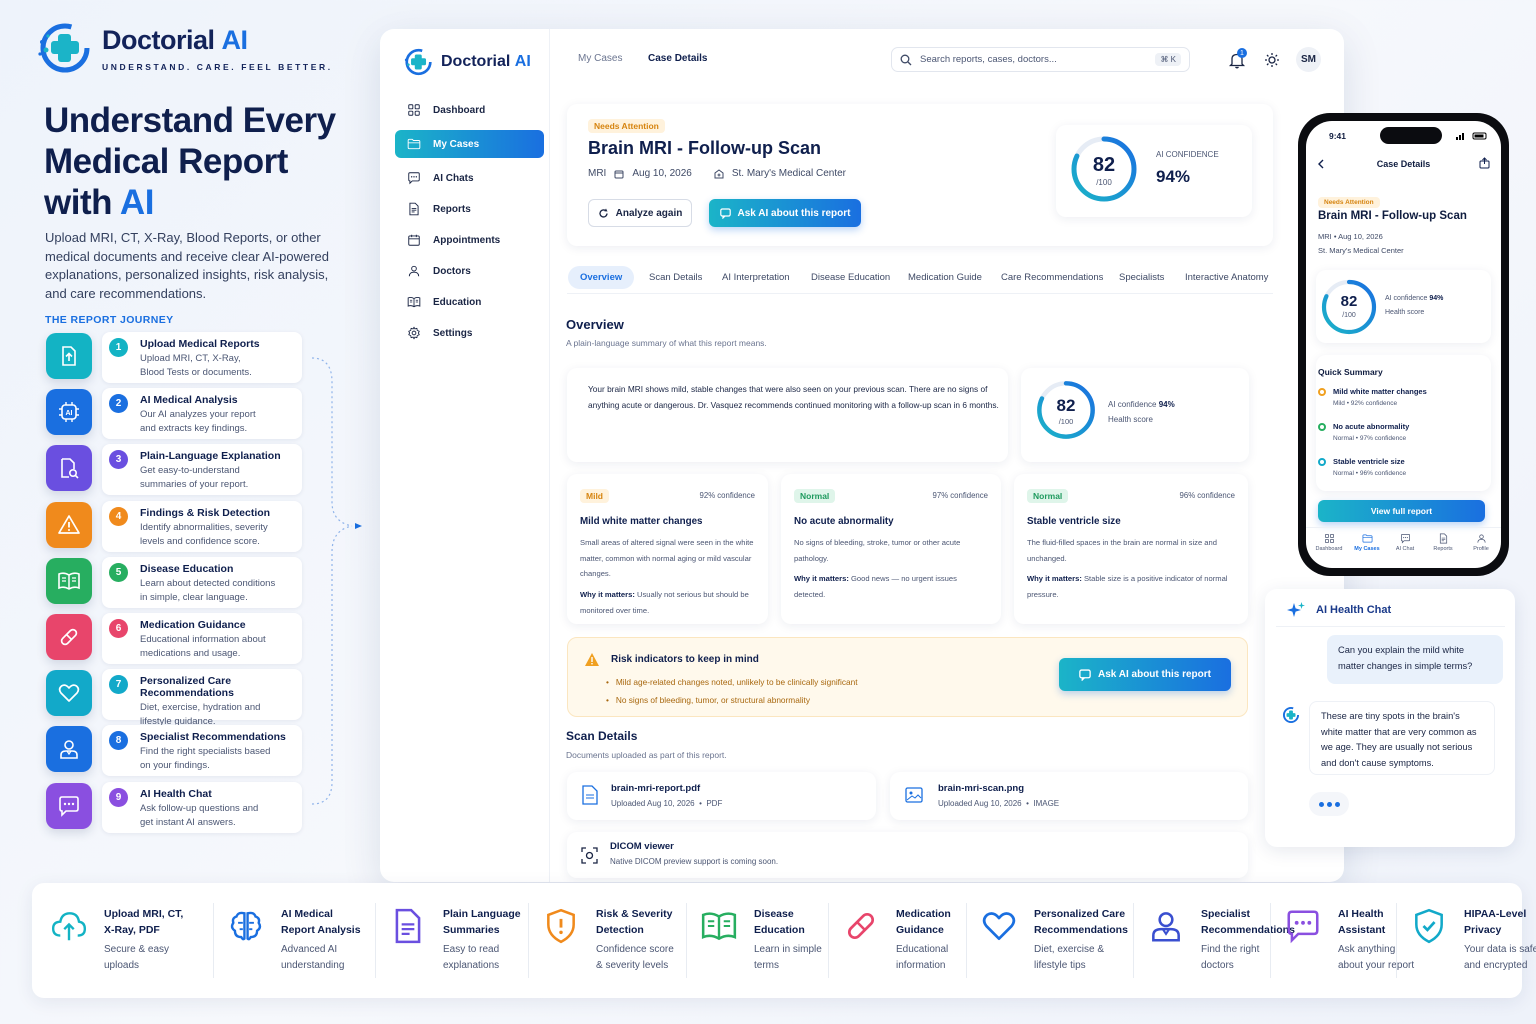 This screenshot has height=1024, width=1536. I want to click on hero-tagline: UNDERSTAND. CARE. FEEL BETTER., so click(217, 66).